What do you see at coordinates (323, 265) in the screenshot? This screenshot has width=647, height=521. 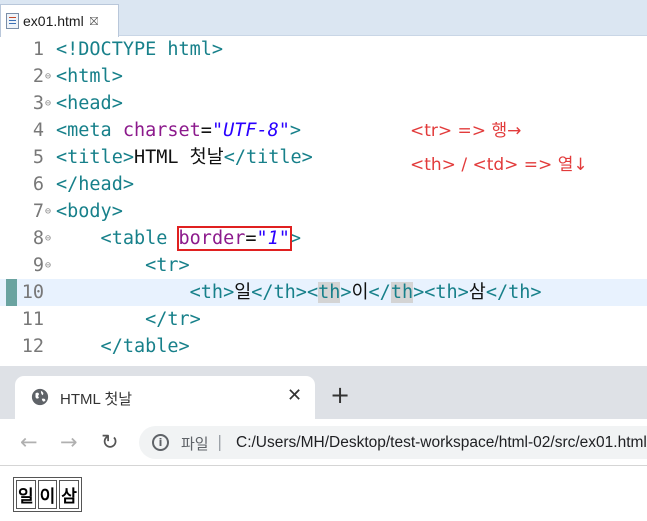 I see `code-line: 9 ⊖ <tr>` at bounding box center [323, 265].